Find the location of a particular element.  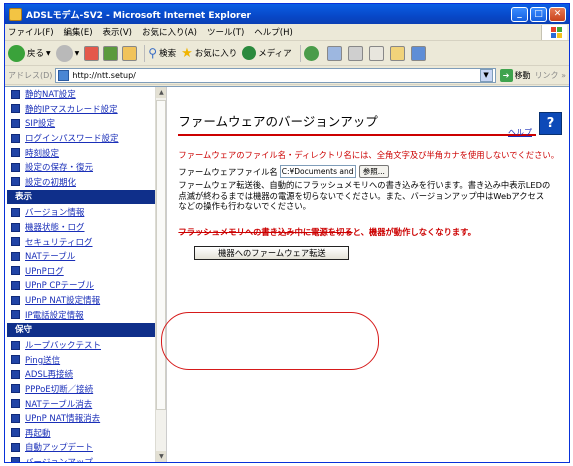

sidebar-item-label: IP電話設定情報 is located at coordinates (54, 315).